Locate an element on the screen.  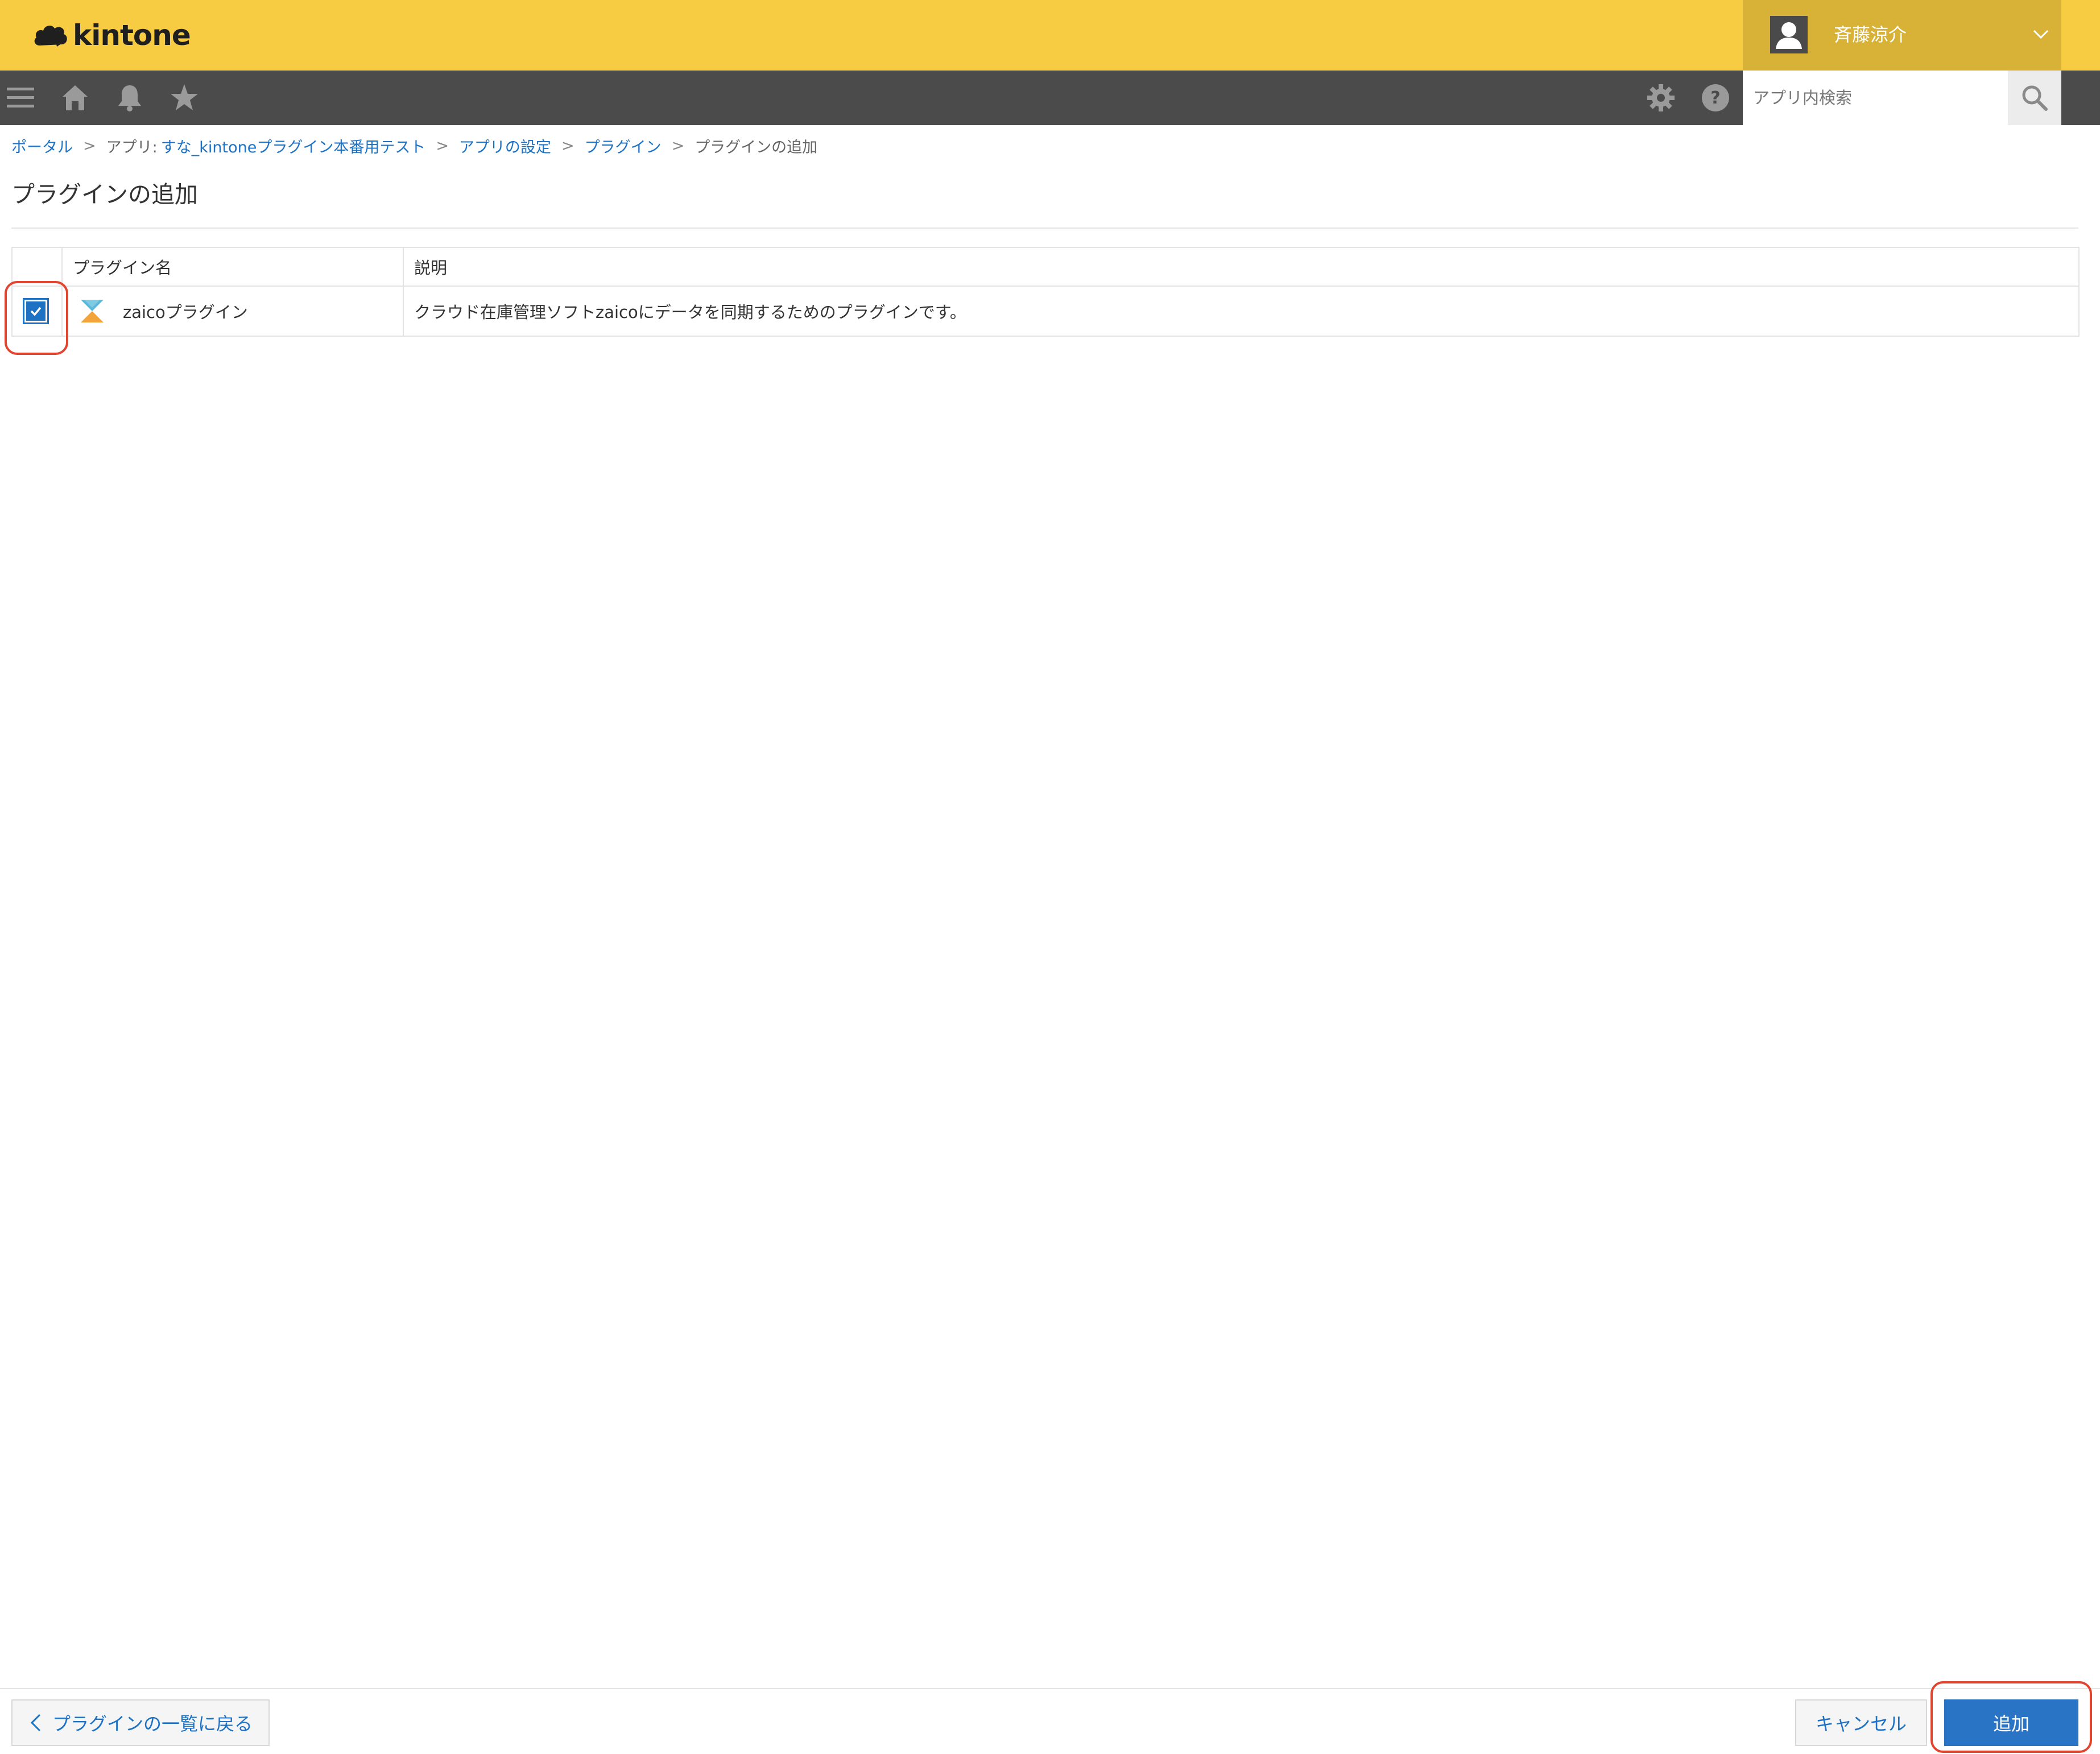
star-icon is located at coordinates (184, 98).